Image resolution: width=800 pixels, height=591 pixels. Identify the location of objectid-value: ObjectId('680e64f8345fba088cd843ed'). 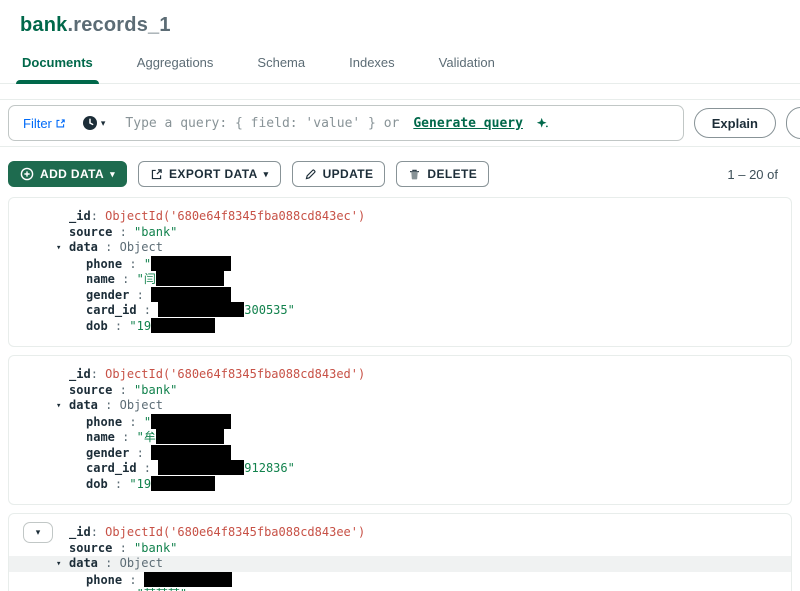
(235, 374).